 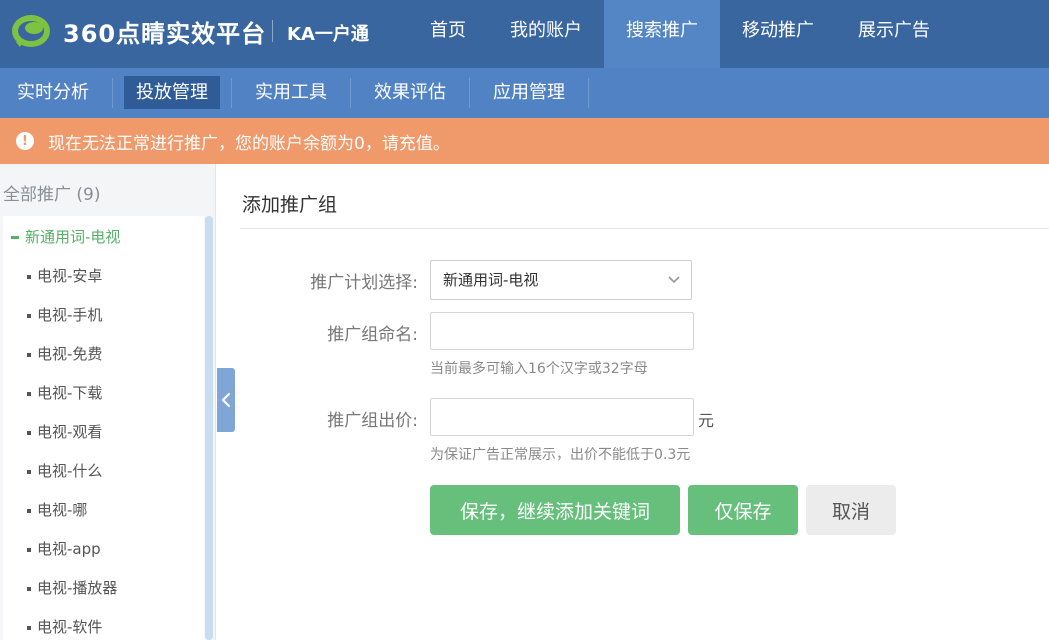 I want to click on tree-group-item: 电视-安卓, so click(x=64, y=275).